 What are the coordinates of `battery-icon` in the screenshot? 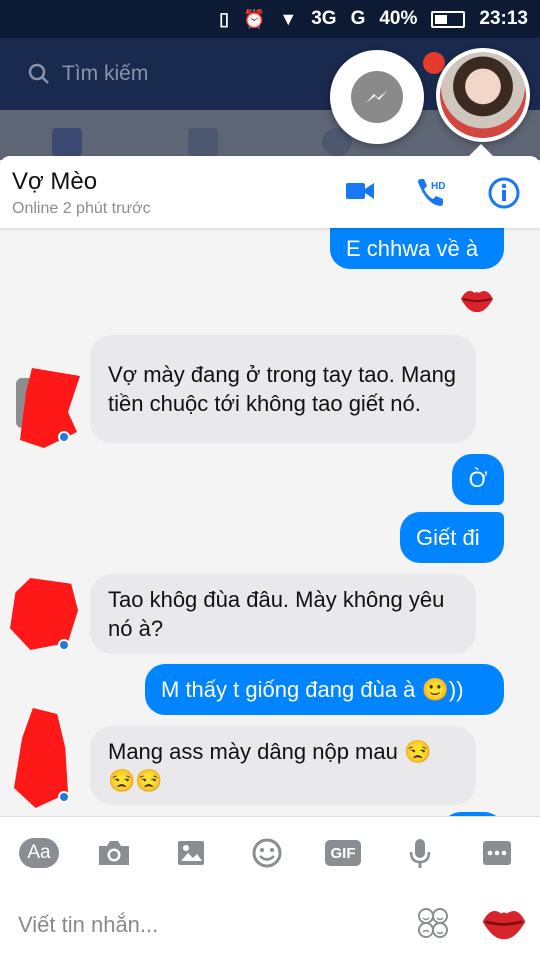 It's located at (448, 19).